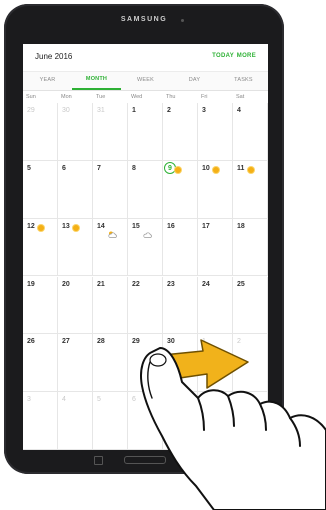 The image size is (326, 510). I want to click on day-number: 12, so click(31, 226).